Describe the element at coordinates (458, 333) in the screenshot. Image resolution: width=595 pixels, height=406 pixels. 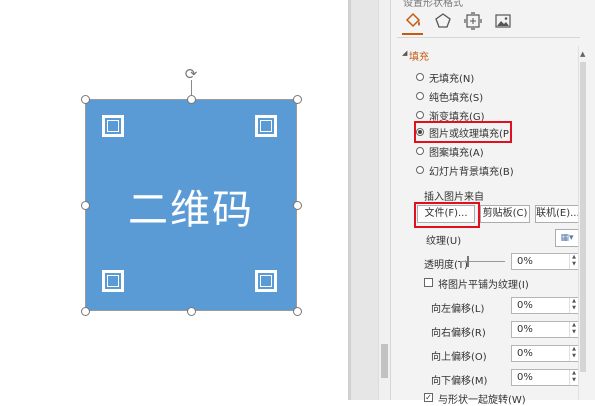
I see `offset-right-label: 向右偏移(R)` at that location.